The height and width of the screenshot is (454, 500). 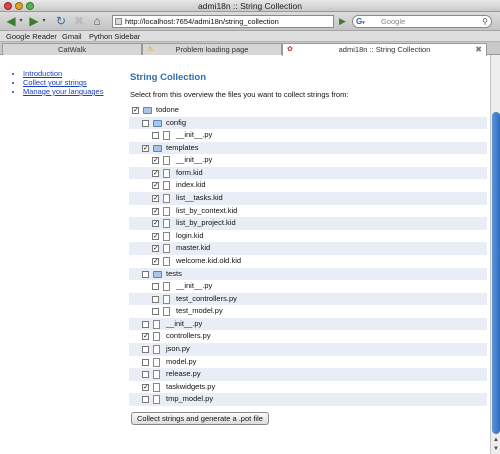 What do you see at coordinates (79, 21) in the screenshot?
I see `stop-icon: ✖` at bounding box center [79, 21].